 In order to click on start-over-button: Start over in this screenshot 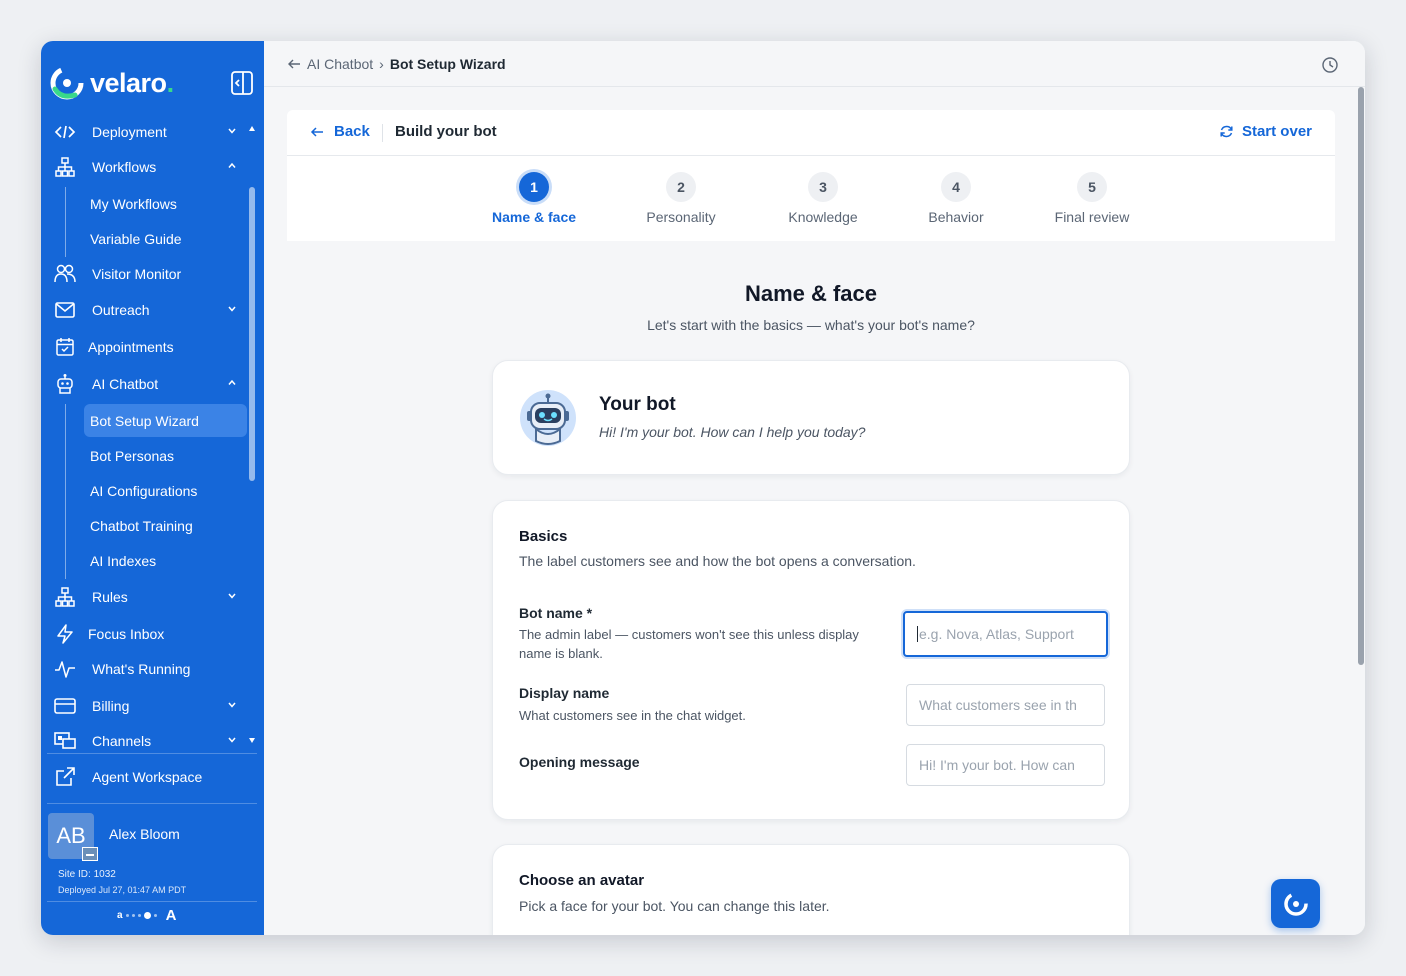, I will do `click(1265, 131)`.